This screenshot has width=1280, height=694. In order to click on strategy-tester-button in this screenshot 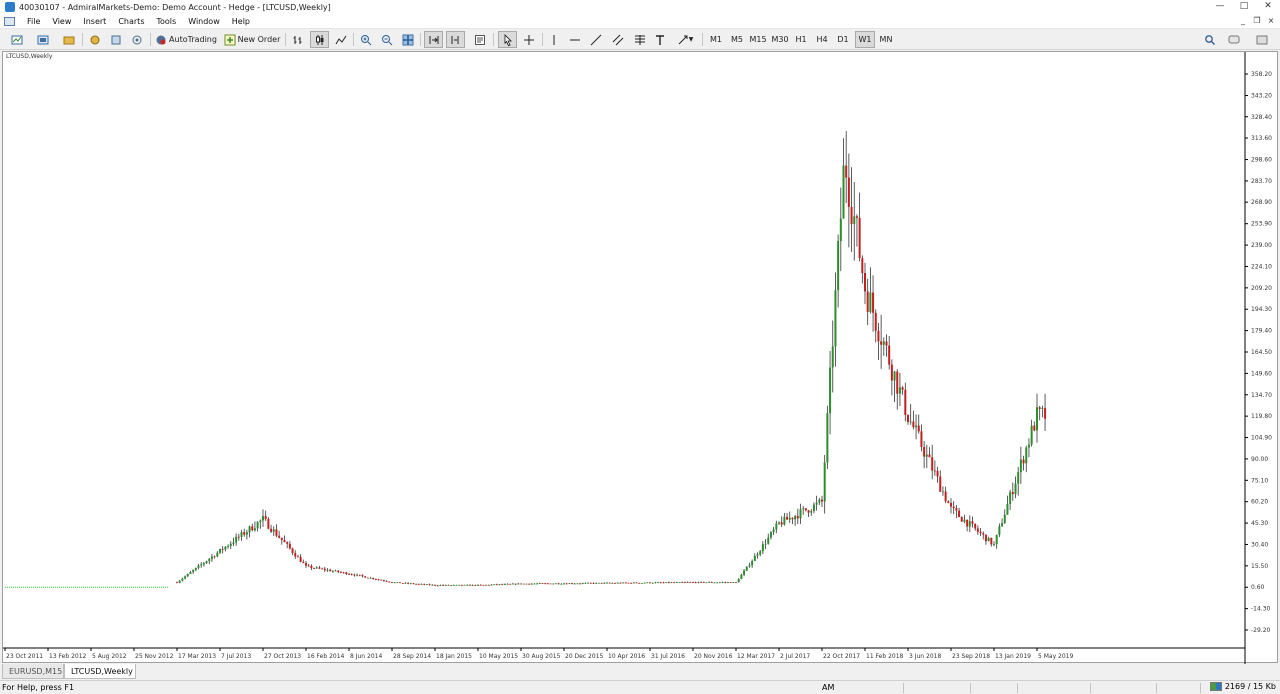, I will do `click(137, 39)`.